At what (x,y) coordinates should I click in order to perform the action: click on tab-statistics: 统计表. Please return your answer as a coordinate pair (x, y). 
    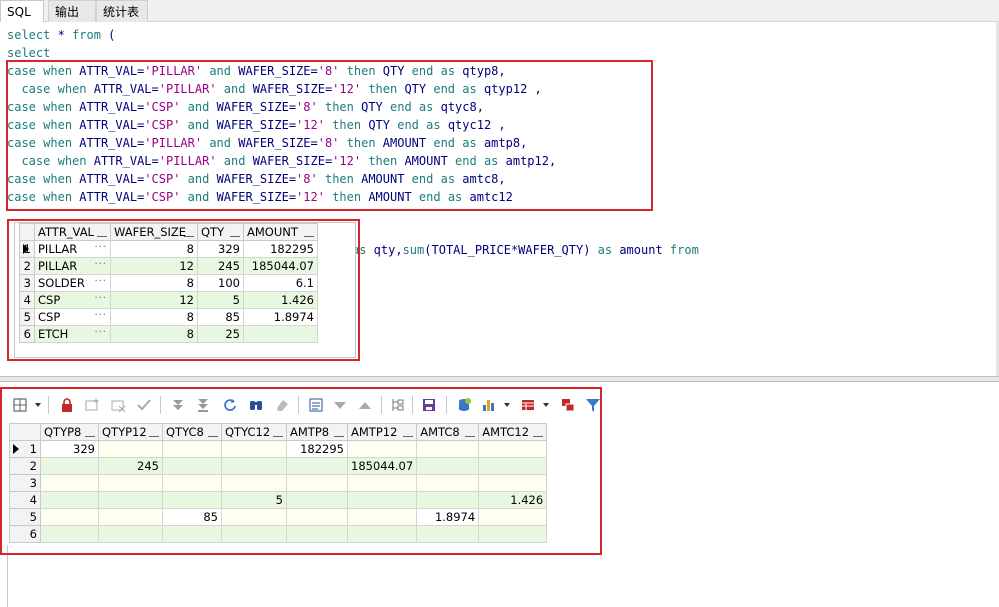
    Looking at the image, I should click on (122, 11).